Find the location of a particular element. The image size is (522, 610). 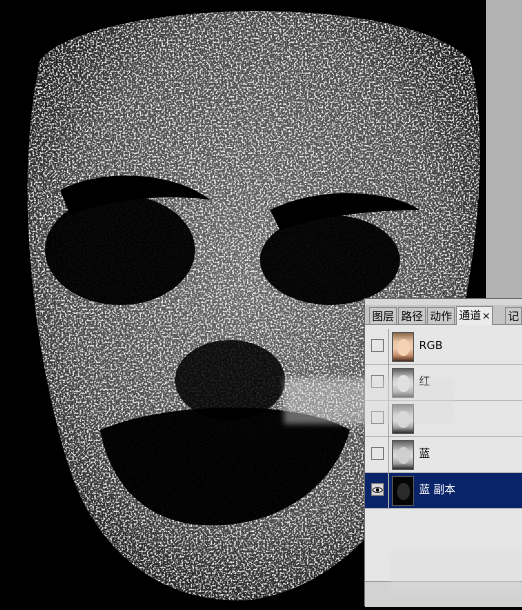

eye-icon is located at coordinates (377, 490).